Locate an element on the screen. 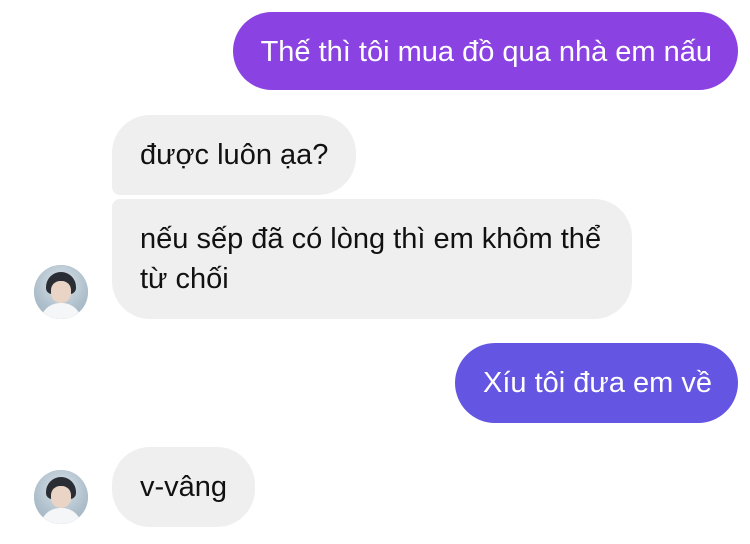 This screenshot has height=544, width=750. message-text: v-vâng is located at coordinates (184, 487).